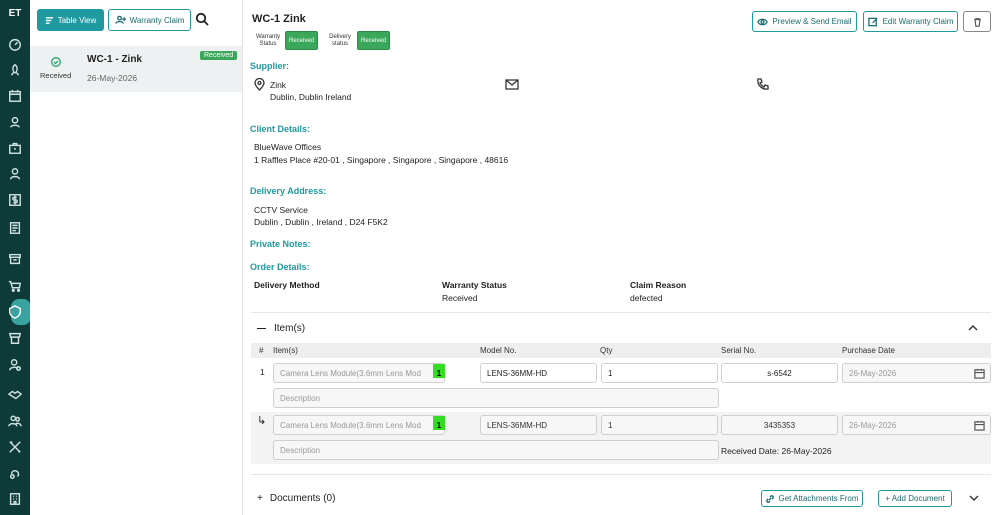 Image resolution: width=1000 pixels, height=515 pixels. What do you see at coordinates (776, 451) in the screenshot?
I see `received-date: Received Date: 26-May-2026` at bounding box center [776, 451].